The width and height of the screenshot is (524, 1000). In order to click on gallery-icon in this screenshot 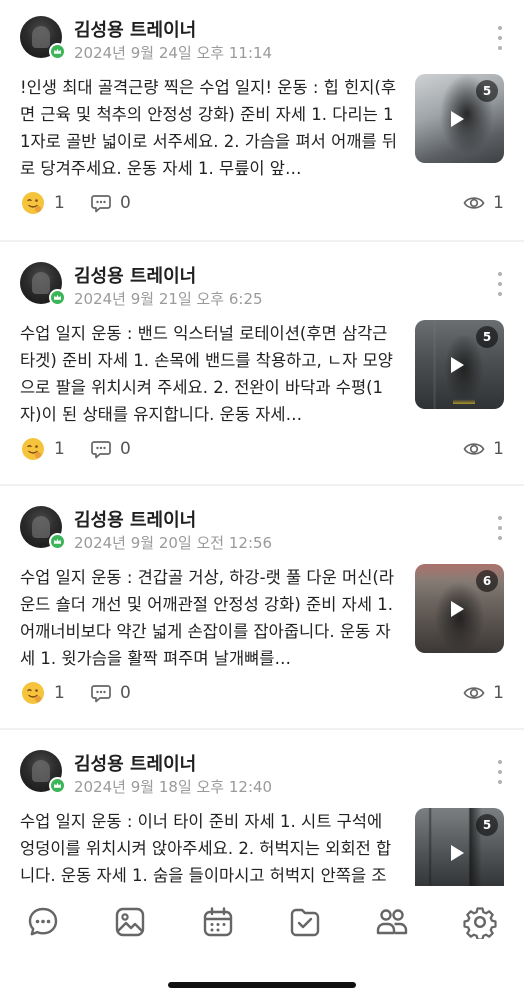, I will do `click(130, 922)`.